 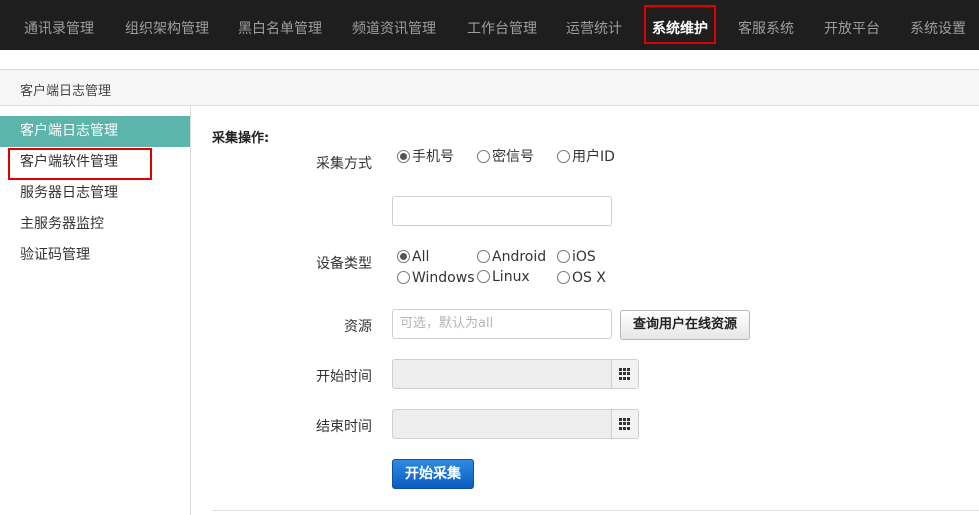 What do you see at coordinates (95, 131) in the screenshot?
I see `sidebar-item-client-logs: 客户端日志管理` at bounding box center [95, 131].